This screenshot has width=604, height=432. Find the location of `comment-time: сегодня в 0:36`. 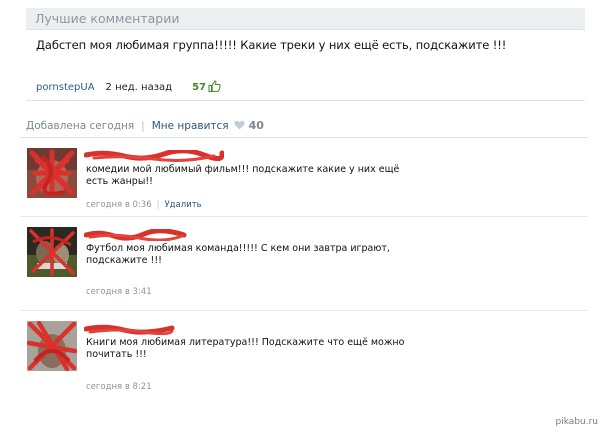

comment-time: сегодня в 0:36 is located at coordinates (119, 205).